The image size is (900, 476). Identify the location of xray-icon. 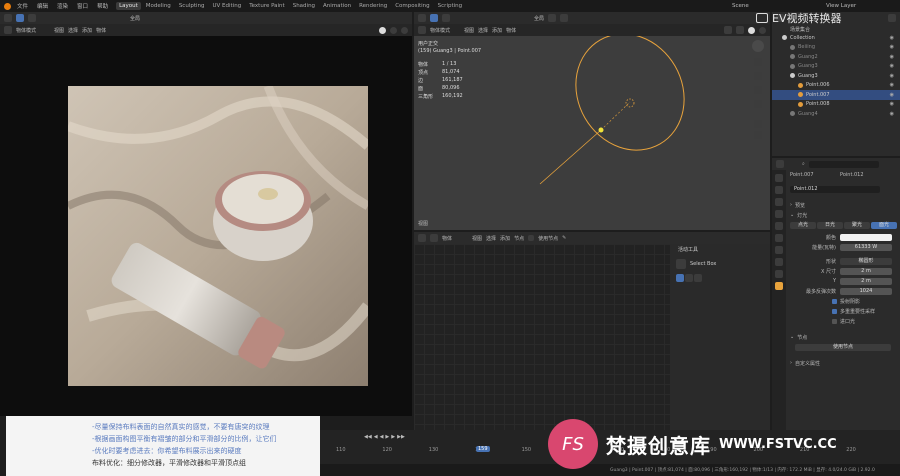
(740, 30).